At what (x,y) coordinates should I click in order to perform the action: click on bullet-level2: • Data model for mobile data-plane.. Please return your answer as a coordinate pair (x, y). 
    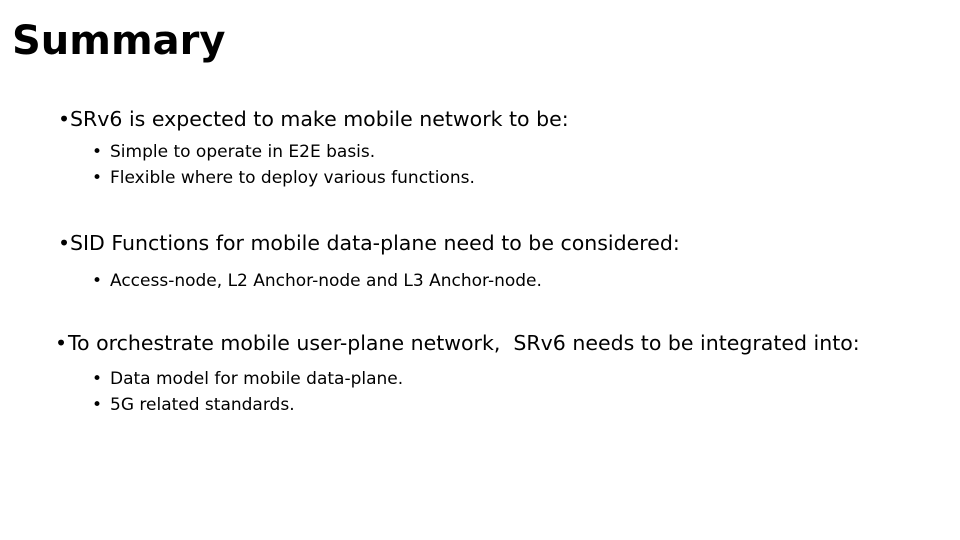
    Looking at the image, I should click on (480, 379).